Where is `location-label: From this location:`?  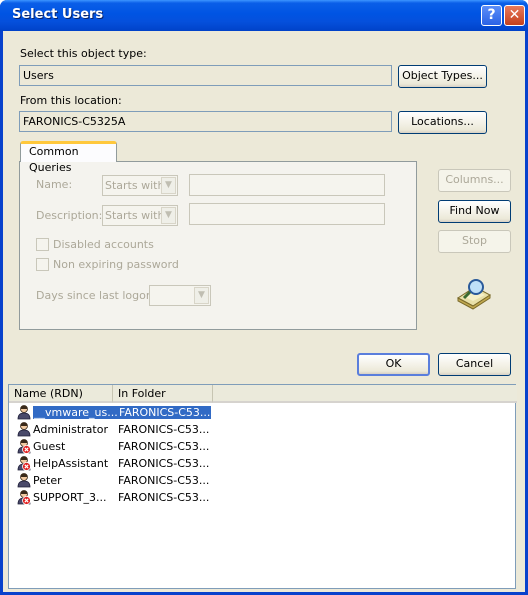 location-label: From this location: is located at coordinates (71, 100).